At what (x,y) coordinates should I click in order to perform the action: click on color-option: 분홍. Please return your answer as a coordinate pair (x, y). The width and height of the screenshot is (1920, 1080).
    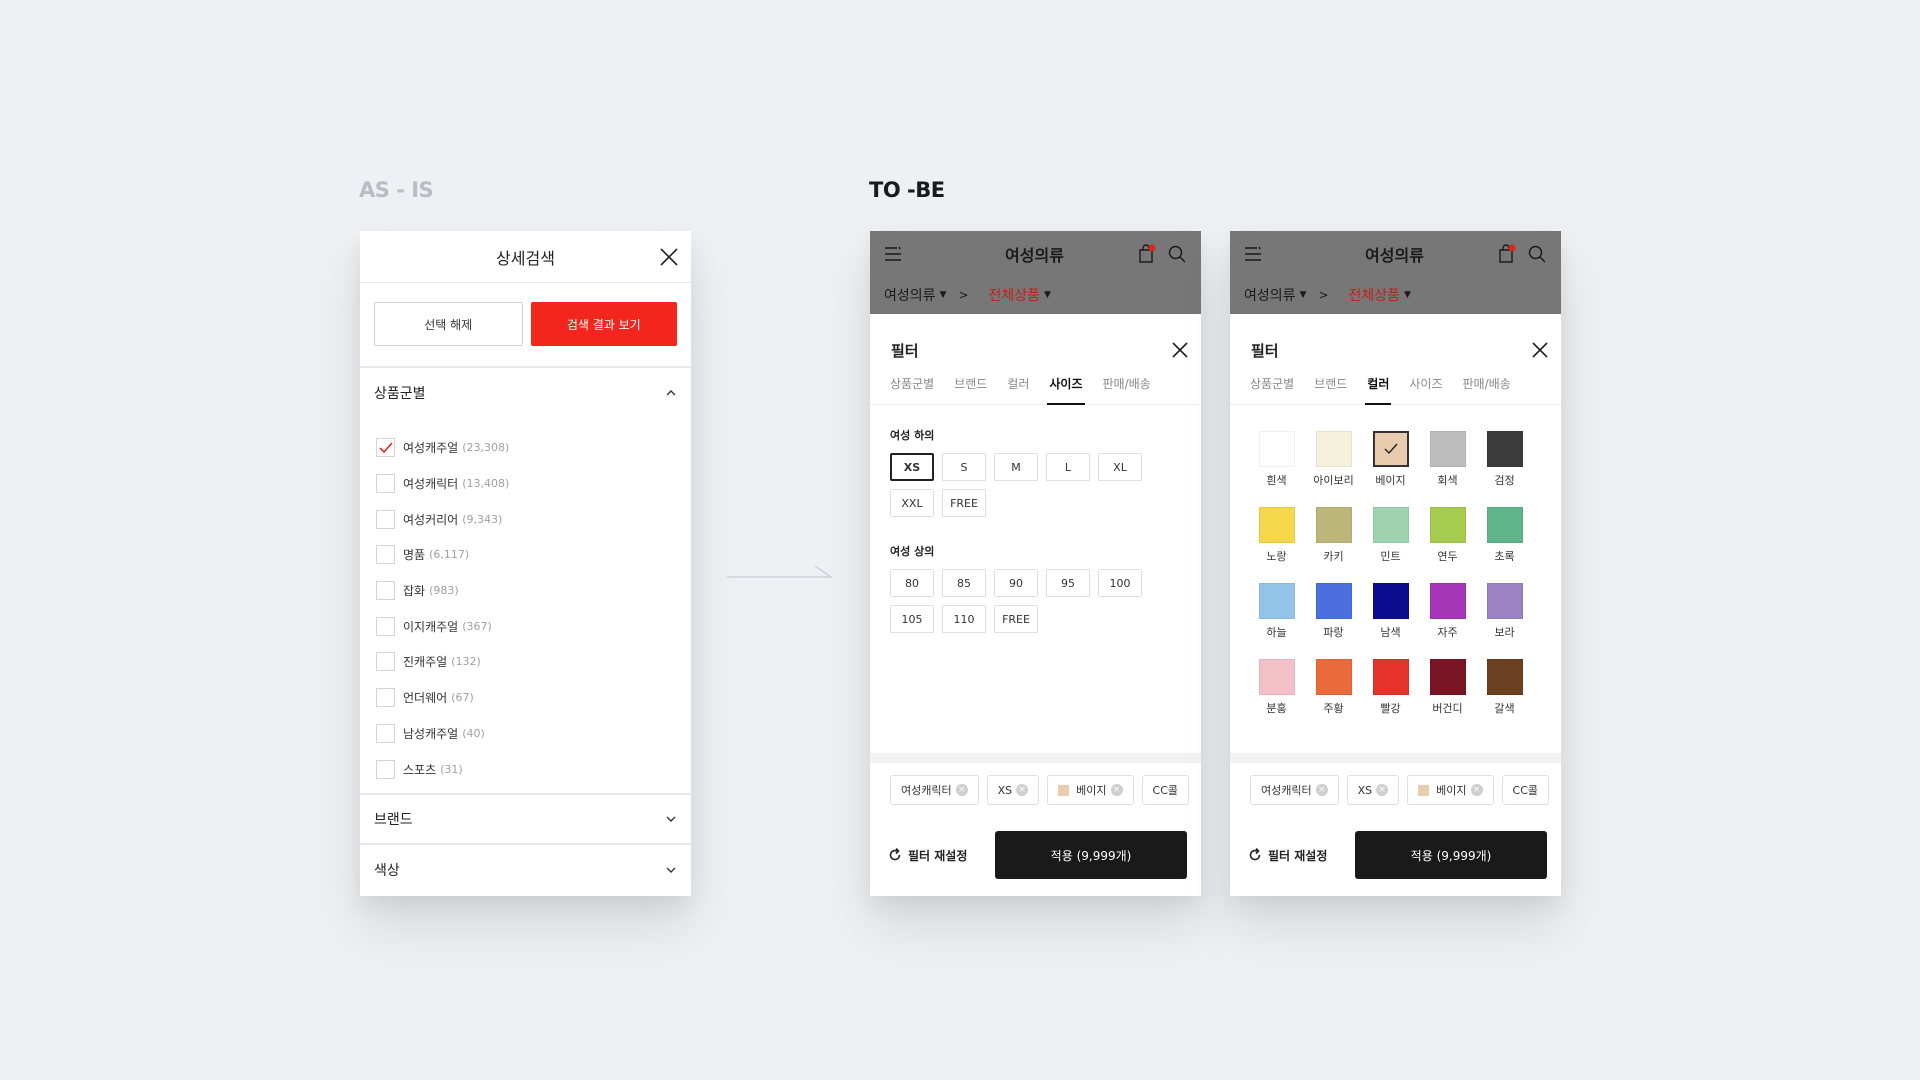
    Looking at the image, I should click on (1276, 695).